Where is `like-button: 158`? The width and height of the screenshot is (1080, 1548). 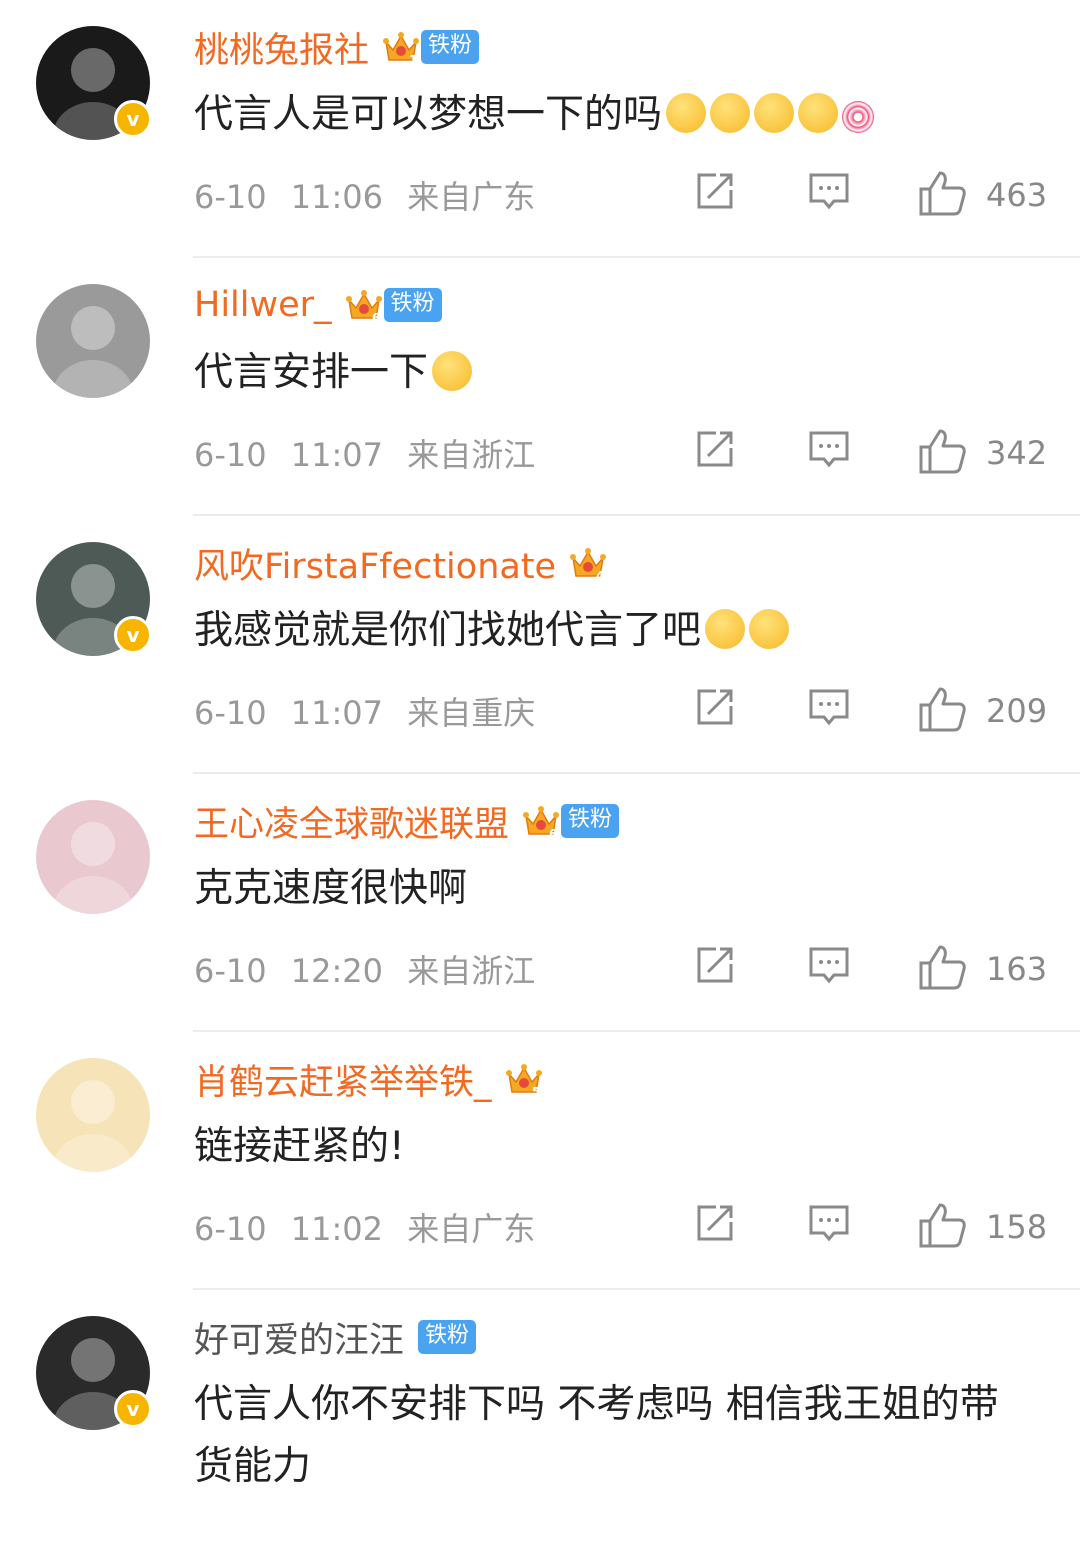 like-button: 158 is located at coordinates (982, 1227).